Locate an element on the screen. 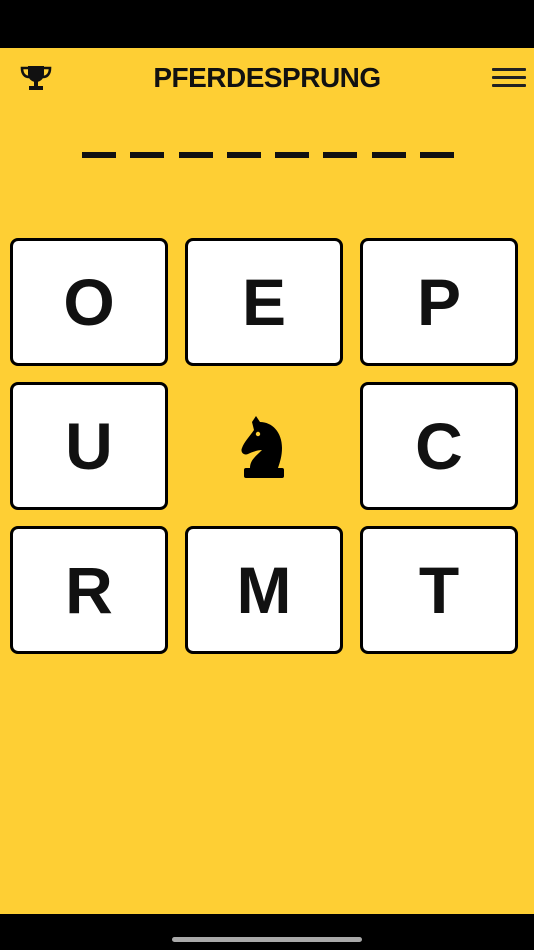 The width and height of the screenshot is (534, 950). chess-knight-icon is located at coordinates (262, 447).